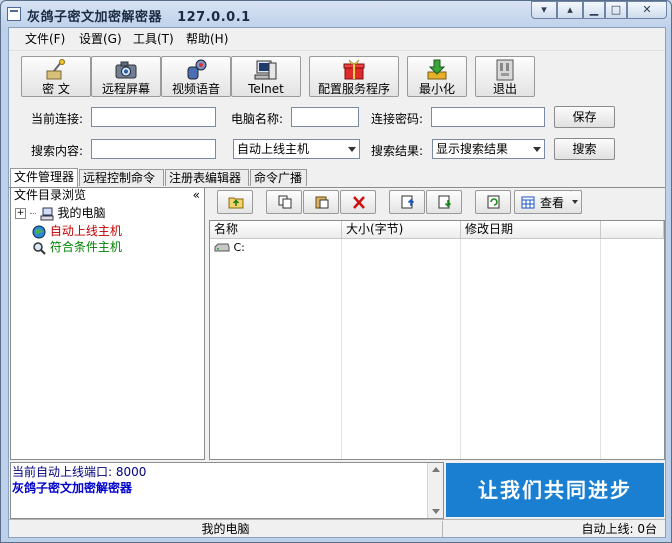 Image resolution: width=672 pixels, height=543 pixels. I want to click on tree-connector, so click(32, 213).